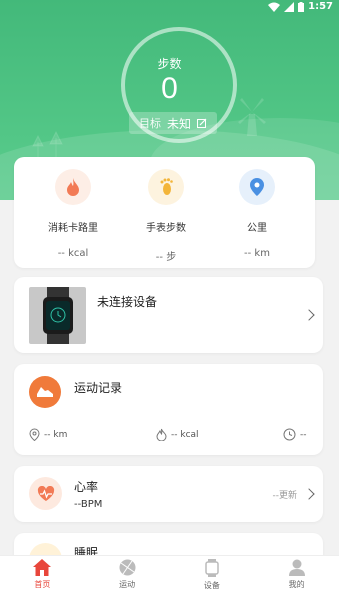  What do you see at coordinates (42, 584) in the screenshot?
I see `tab-label: 首页` at bounding box center [42, 584].